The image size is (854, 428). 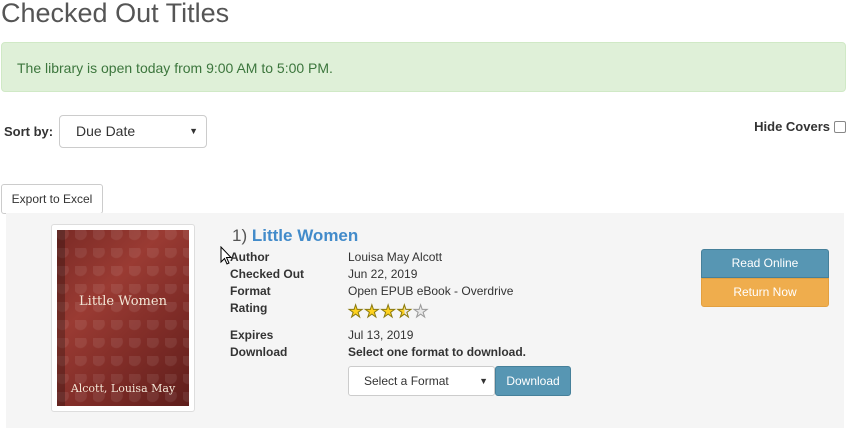 What do you see at coordinates (437, 352) in the screenshot?
I see `download-instructions: Select one format to download.` at bounding box center [437, 352].